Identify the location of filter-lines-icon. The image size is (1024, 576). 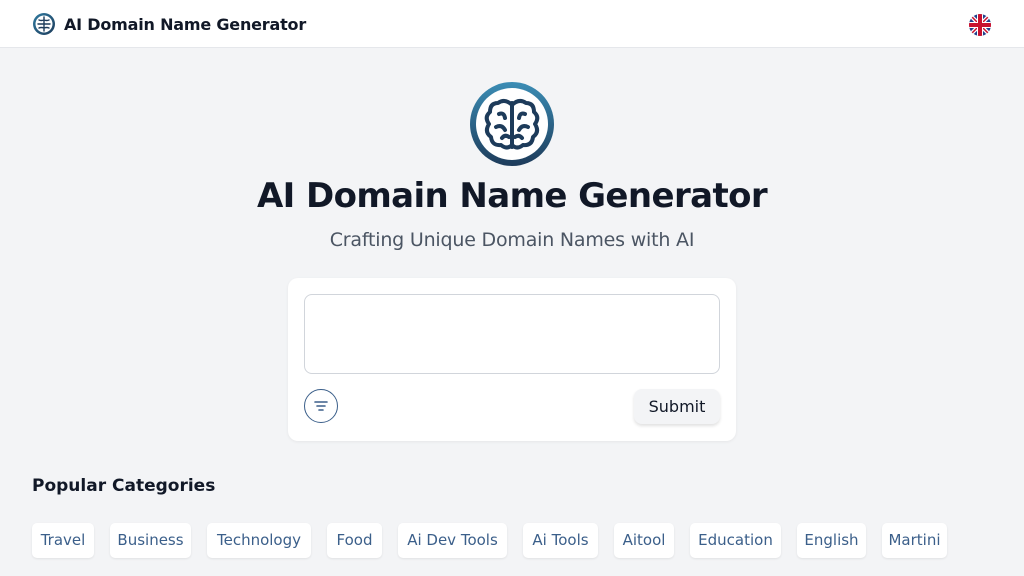
(321, 406).